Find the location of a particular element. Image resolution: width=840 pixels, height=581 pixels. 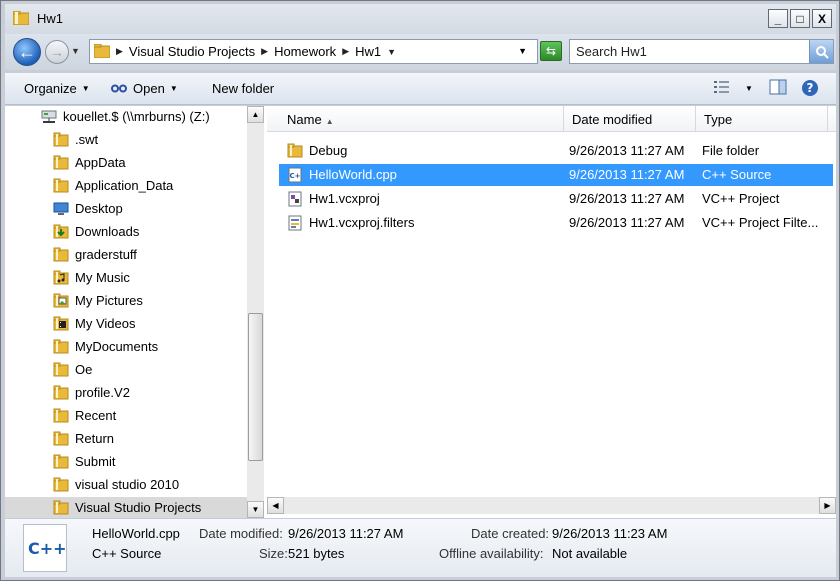

search-box: Search Hw1 is located at coordinates (701, 51).